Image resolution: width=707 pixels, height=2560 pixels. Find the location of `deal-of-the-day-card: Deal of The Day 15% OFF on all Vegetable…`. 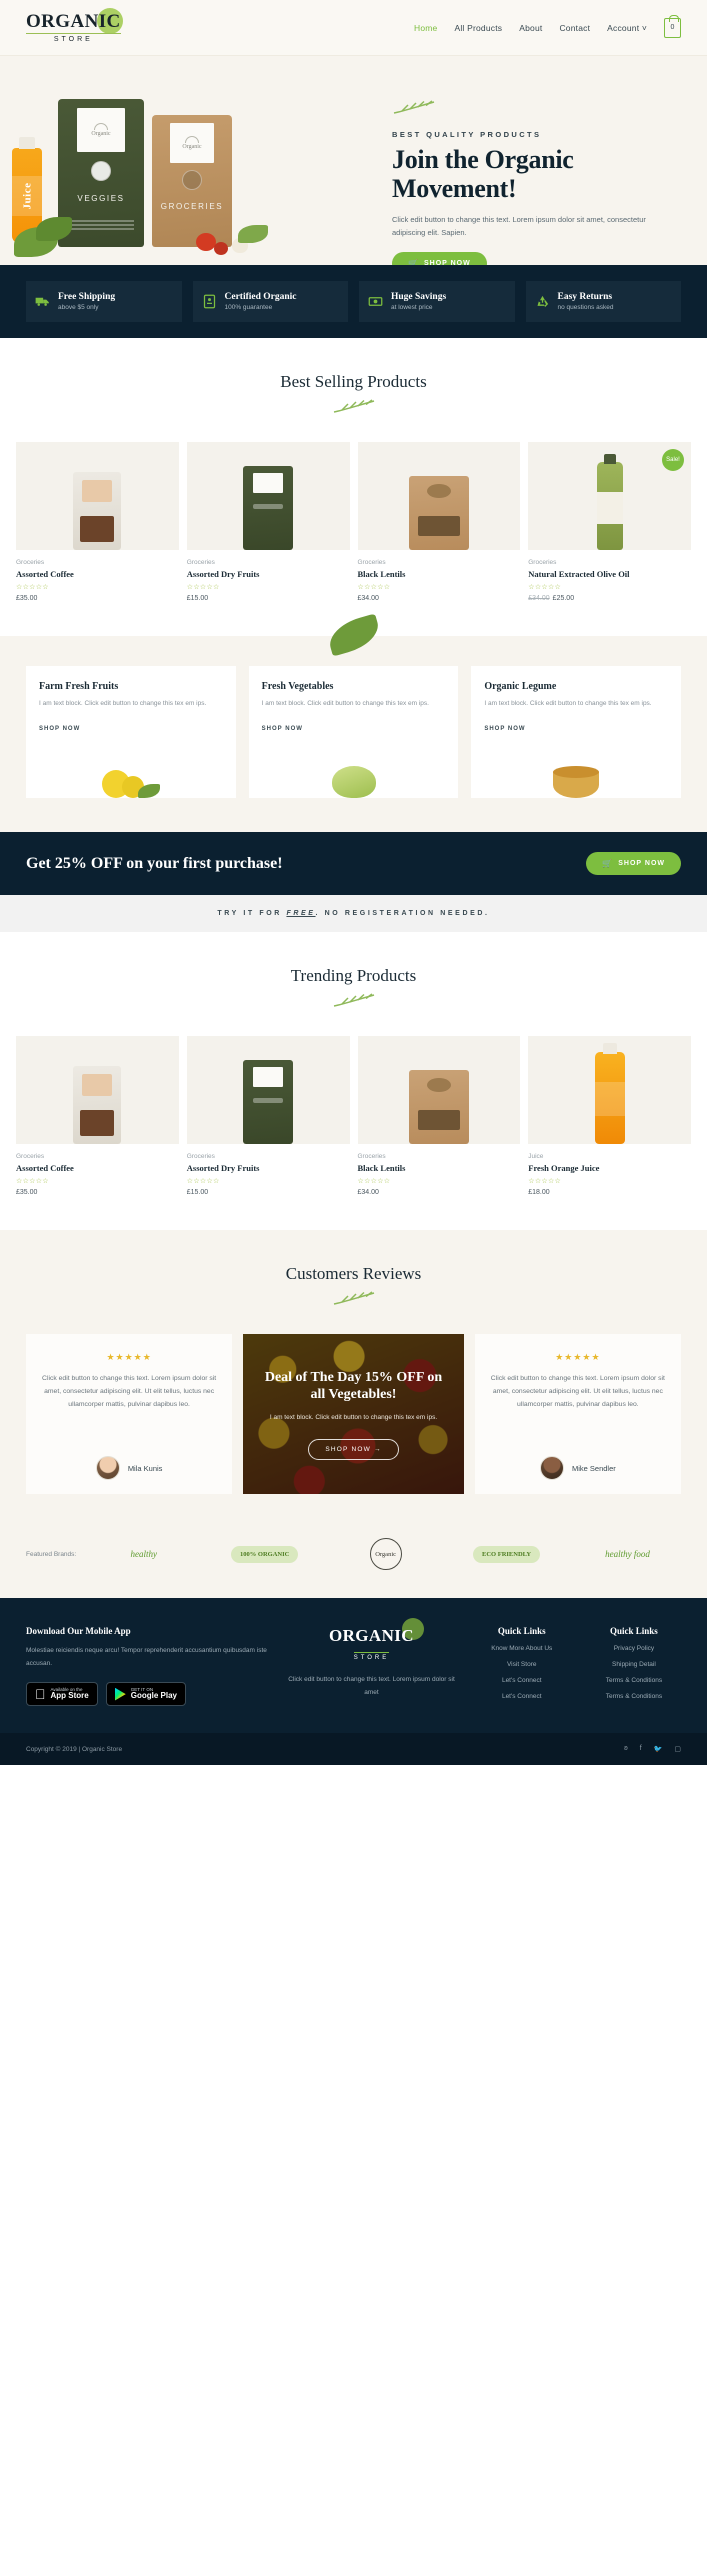

deal-of-the-day-card: Deal of The Day 15% OFF on all Vegetable… is located at coordinates (353, 1414).